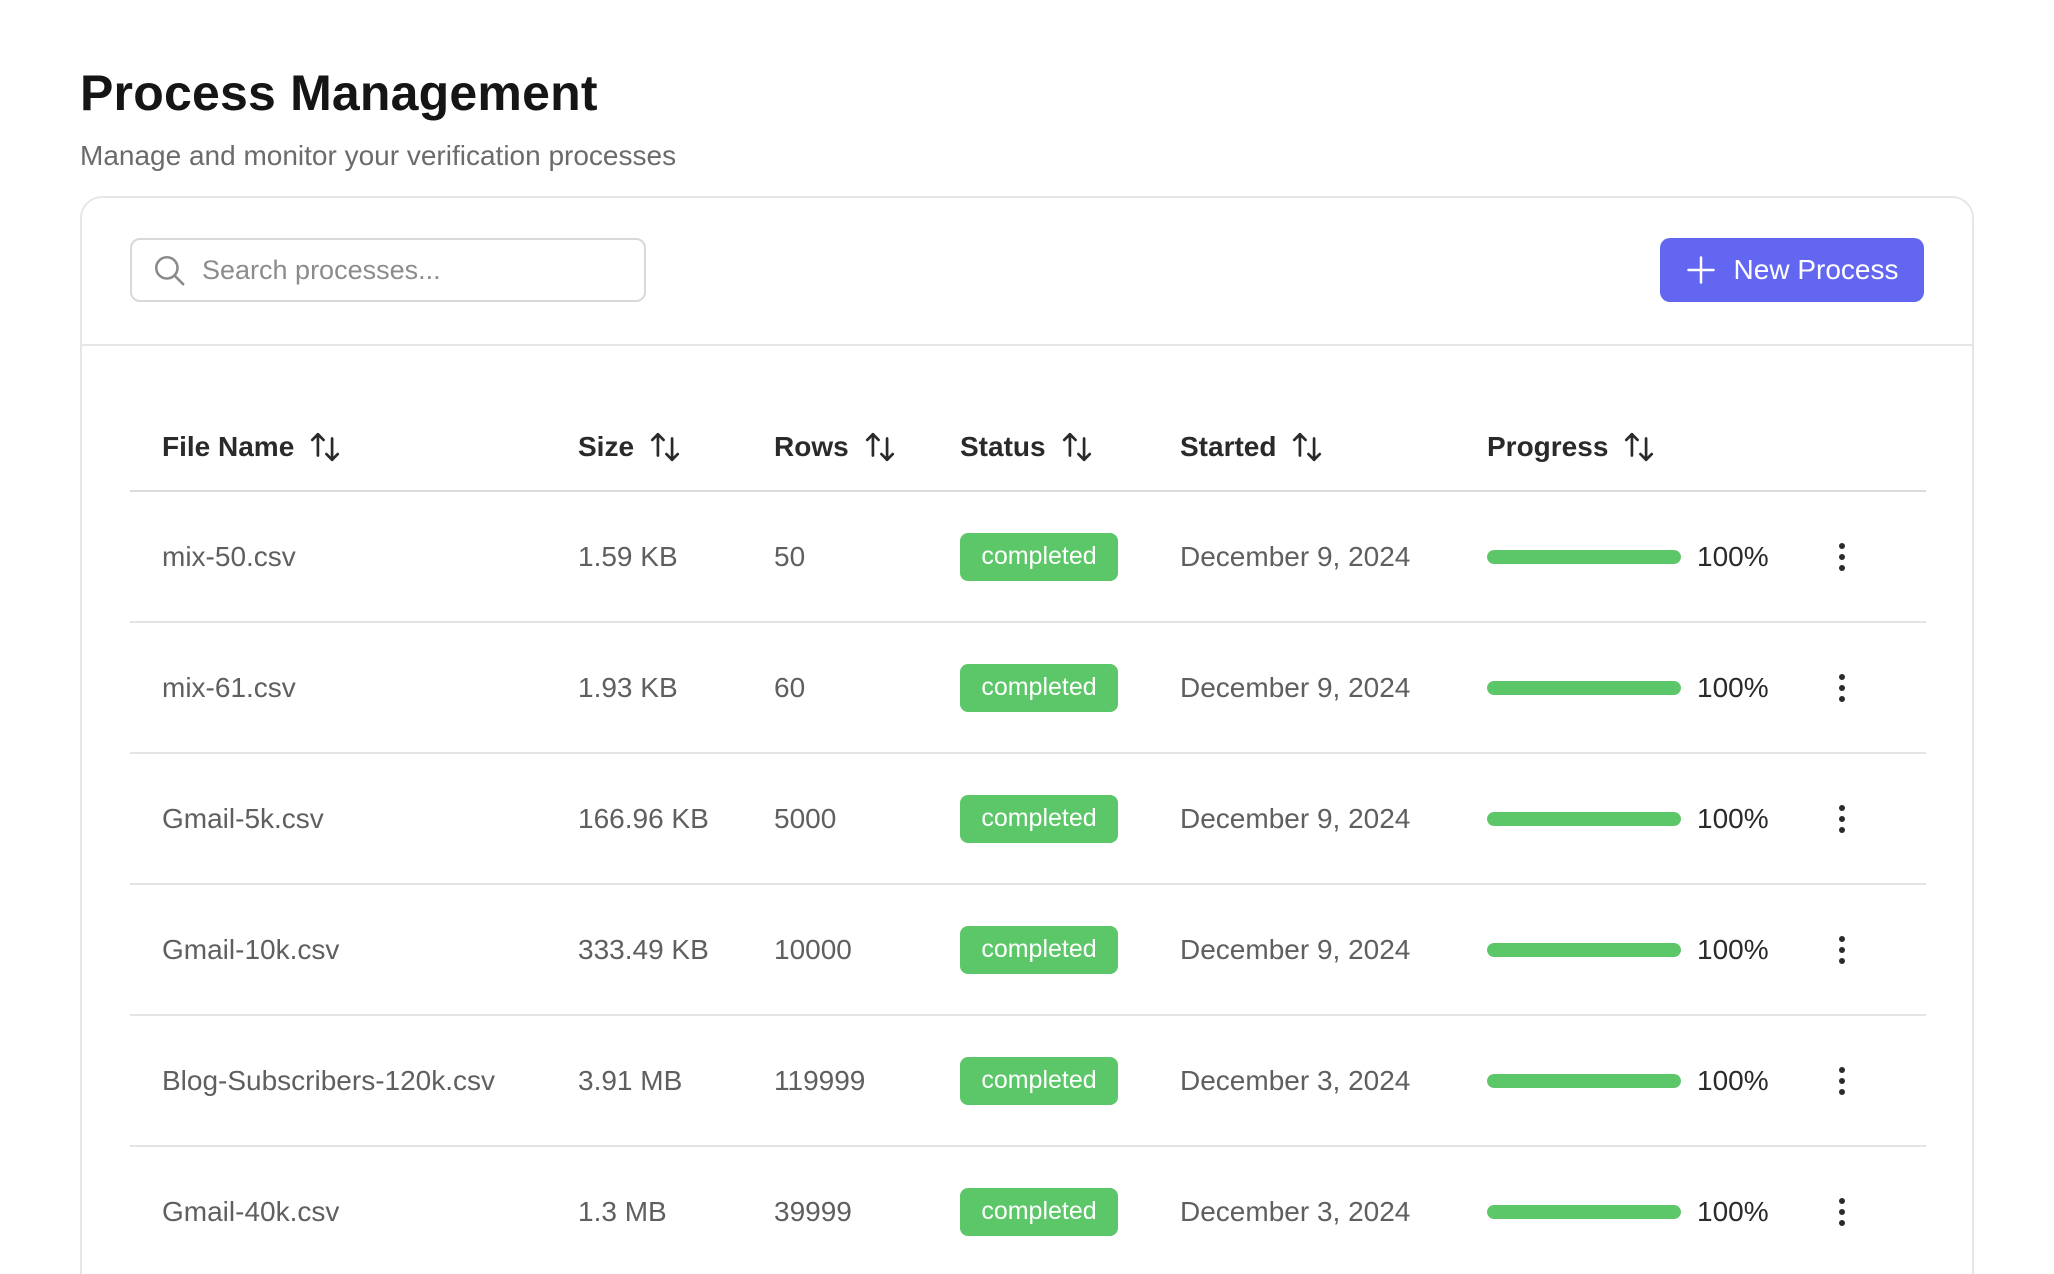 Image resolution: width=2054 pixels, height=1274 pixels. What do you see at coordinates (228, 446) in the screenshot?
I see `column-header-label: File Name` at bounding box center [228, 446].